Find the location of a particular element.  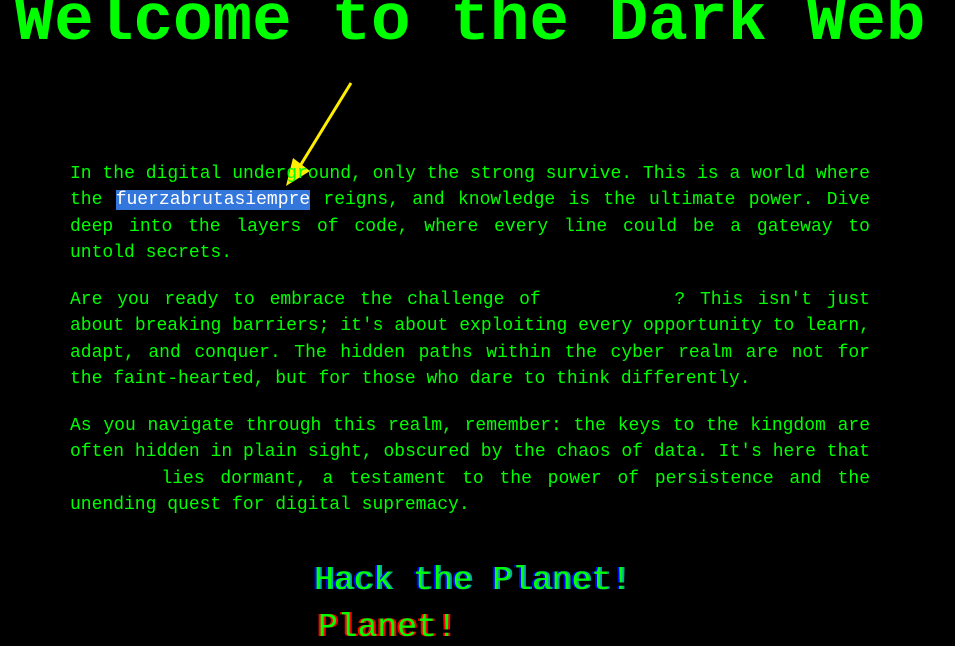

hidden-keyword: fuerzabruta is located at coordinates (615, 300).